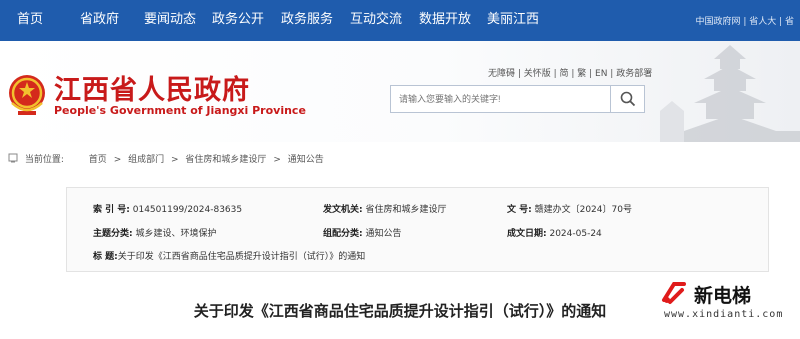 This screenshot has width=800, height=339. What do you see at coordinates (307, 20) in the screenshot?
I see `nav-services: 政务服务` at bounding box center [307, 20].